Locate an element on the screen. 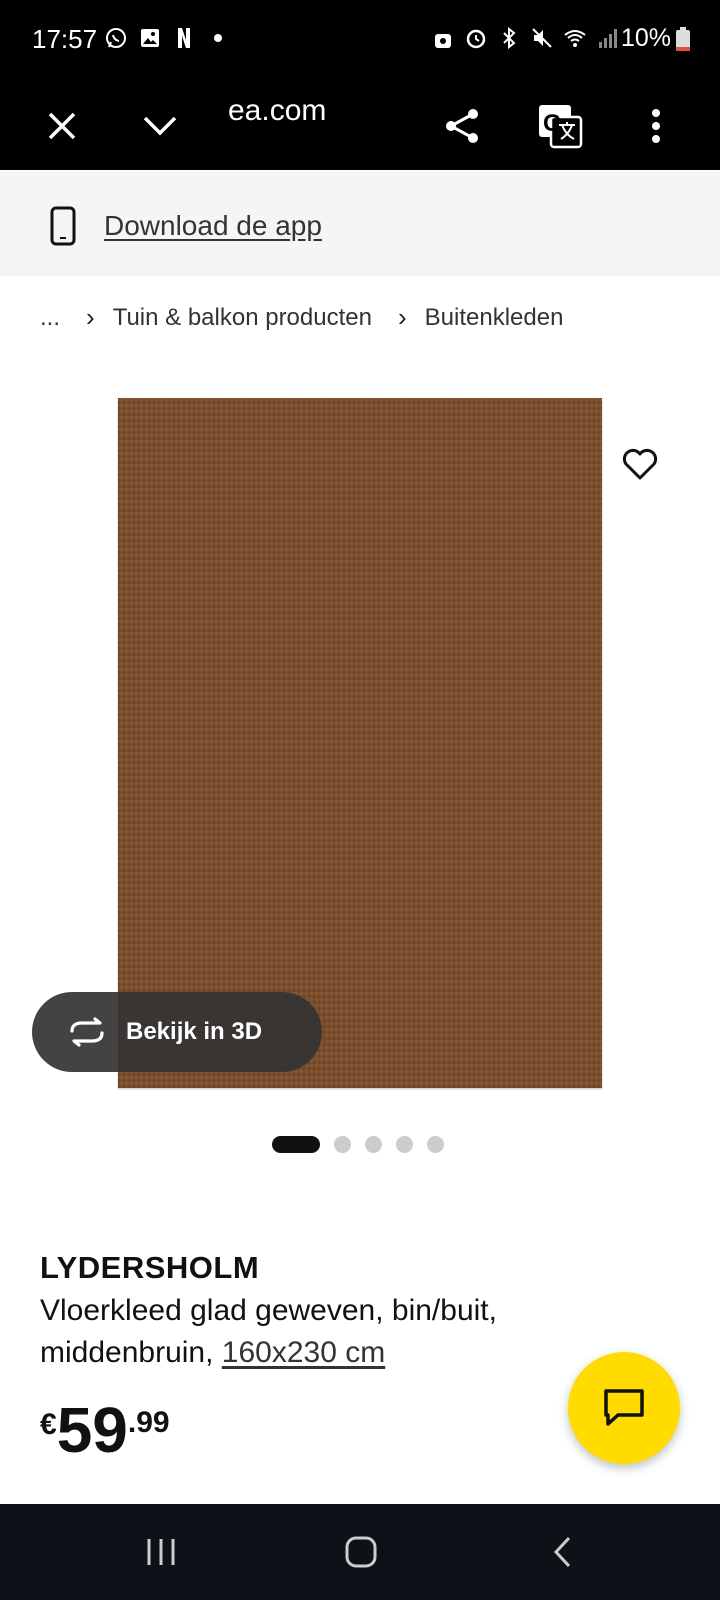 The image size is (720, 1600). battery-icon is located at coordinates (683, 38).